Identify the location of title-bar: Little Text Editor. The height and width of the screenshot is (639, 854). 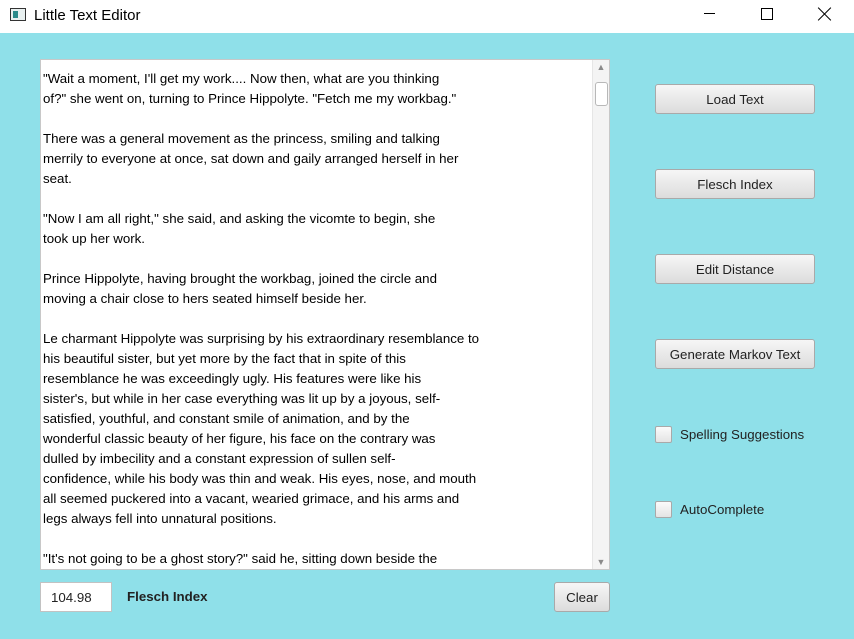
(427, 16).